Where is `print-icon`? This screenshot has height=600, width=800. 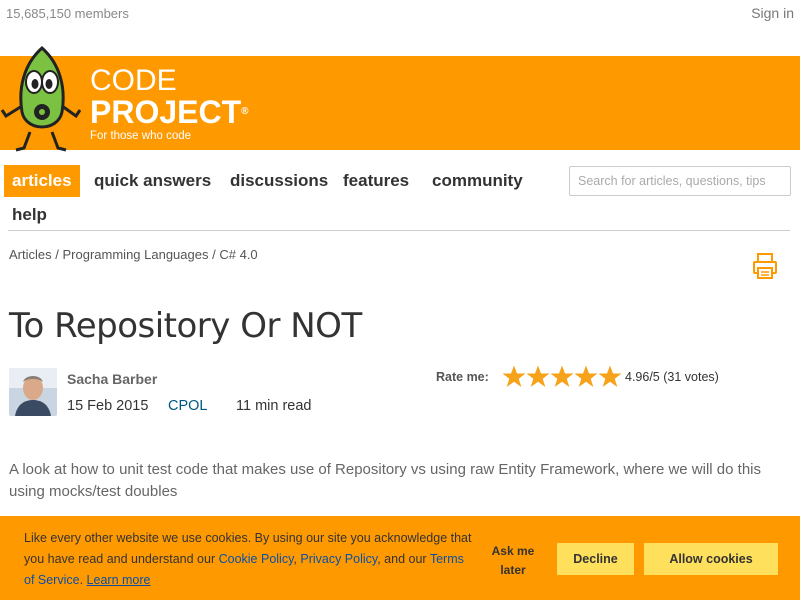
print-icon is located at coordinates (765, 266).